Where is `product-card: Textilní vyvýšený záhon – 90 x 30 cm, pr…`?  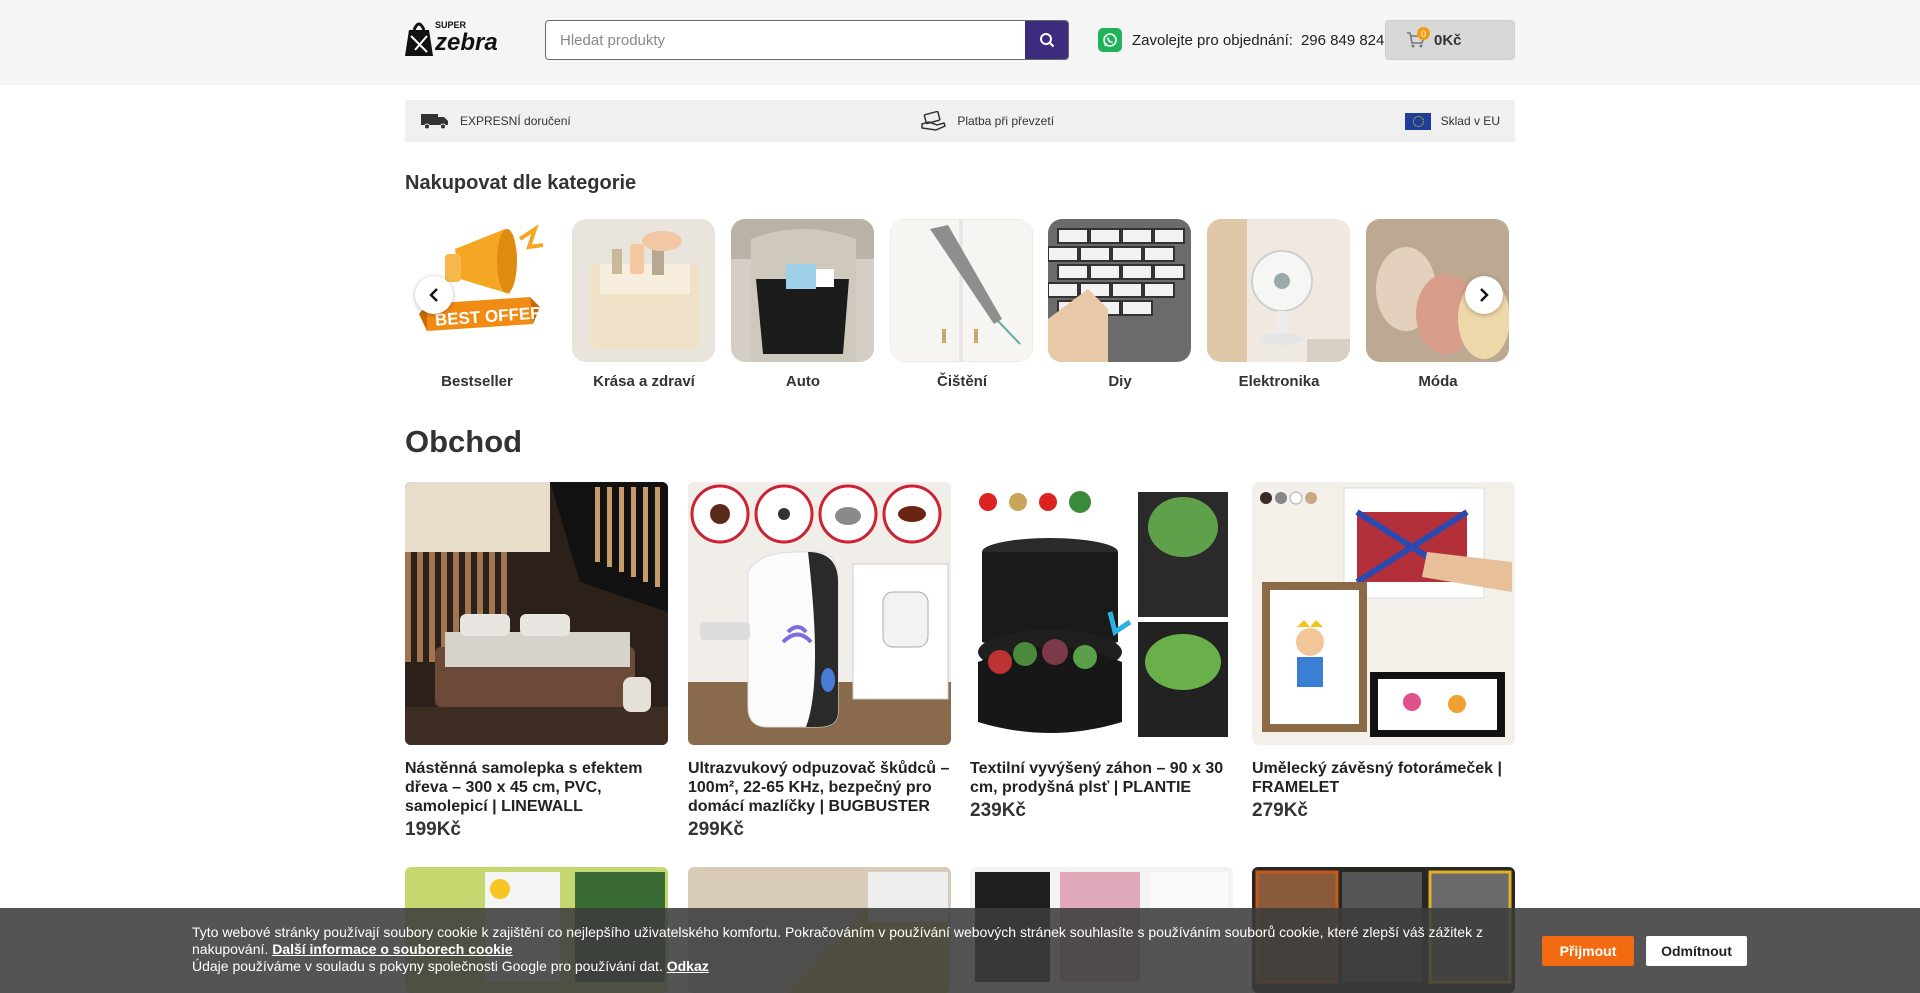
product-card: Textilní vyvýšený záhon – 90 x 30 cm, pr… is located at coordinates (1101, 652).